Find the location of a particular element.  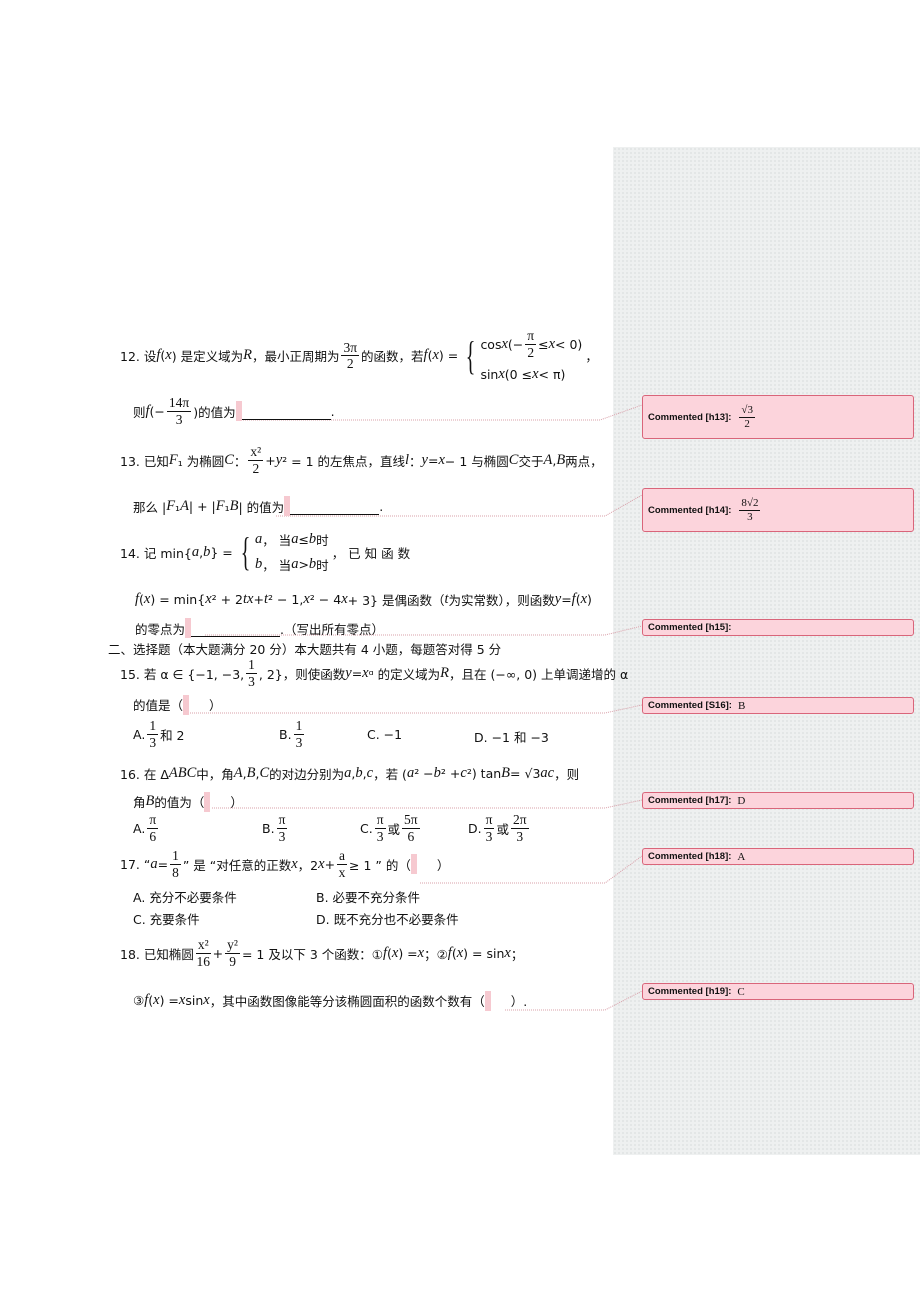

comment-h19: Commented [h19]: C is located at coordinates (778, 991).